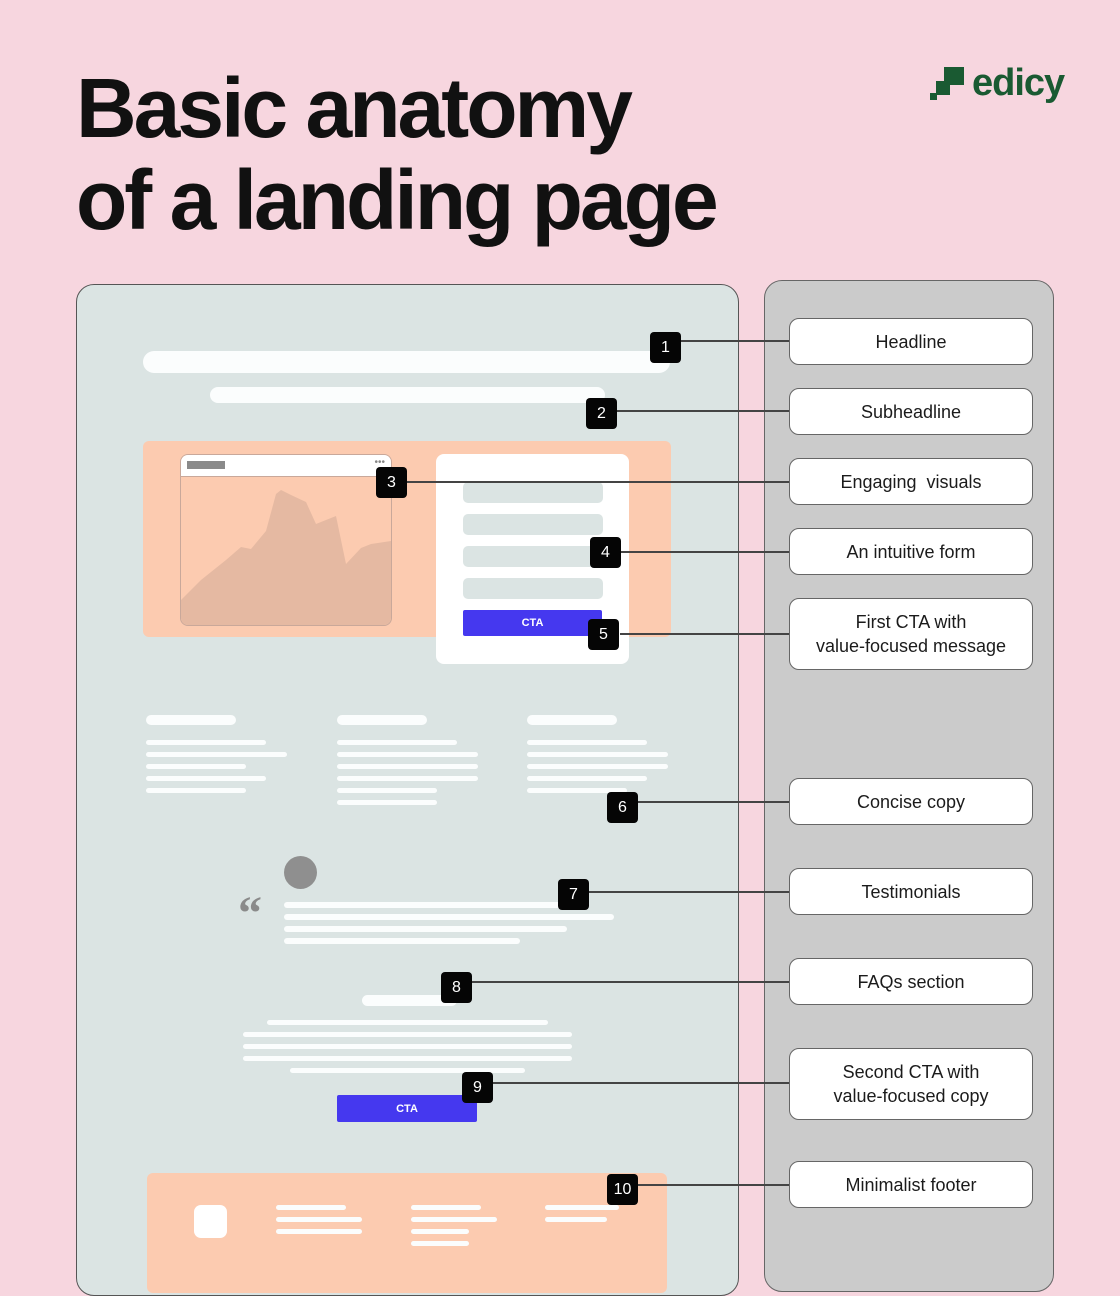 The width and height of the screenshot is (1120, 1296). Describe the element at coordinates (665, 347) in the screenshot. I see `annotation-badge-1: 1` at that location.